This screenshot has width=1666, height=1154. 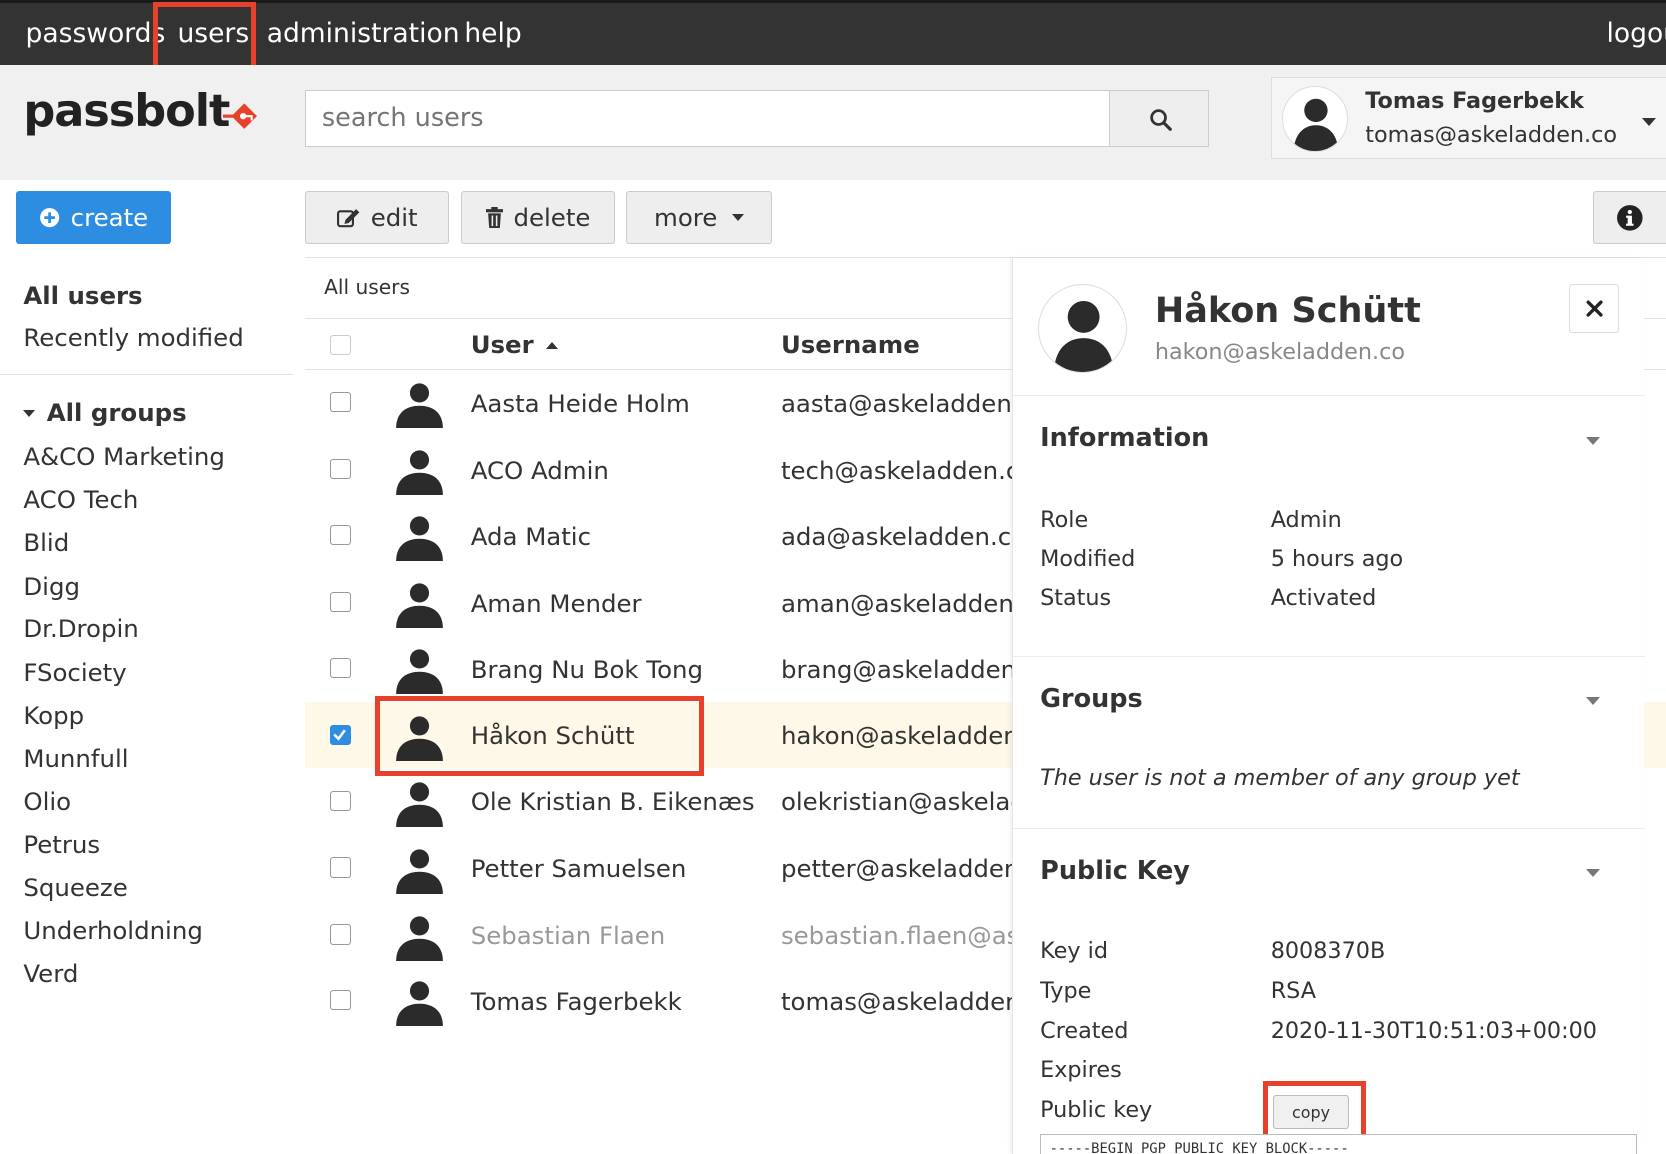 I want to click on public-key-section-title: Public Key, so click(x=1115, y=871).